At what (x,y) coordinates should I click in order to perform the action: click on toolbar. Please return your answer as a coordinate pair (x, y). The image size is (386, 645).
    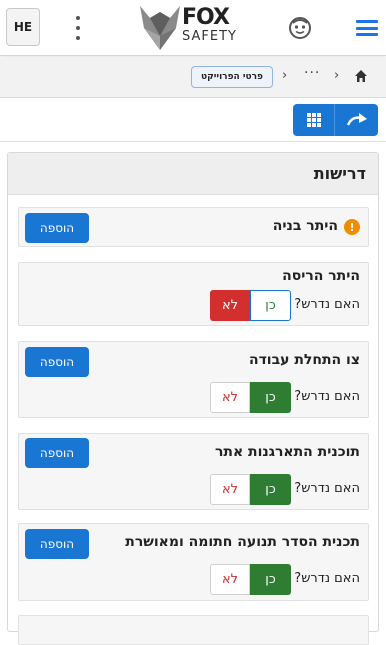
    Looking at the image, I should click on (193, 120).